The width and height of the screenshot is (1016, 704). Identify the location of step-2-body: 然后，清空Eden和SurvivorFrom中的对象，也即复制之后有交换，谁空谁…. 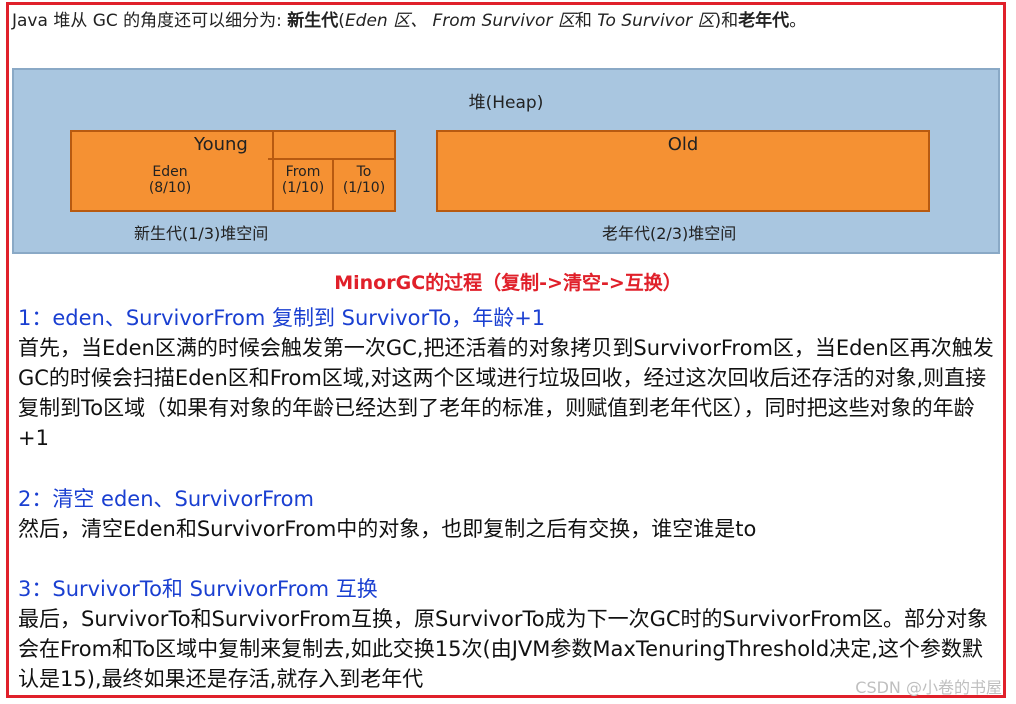
(387, 529).